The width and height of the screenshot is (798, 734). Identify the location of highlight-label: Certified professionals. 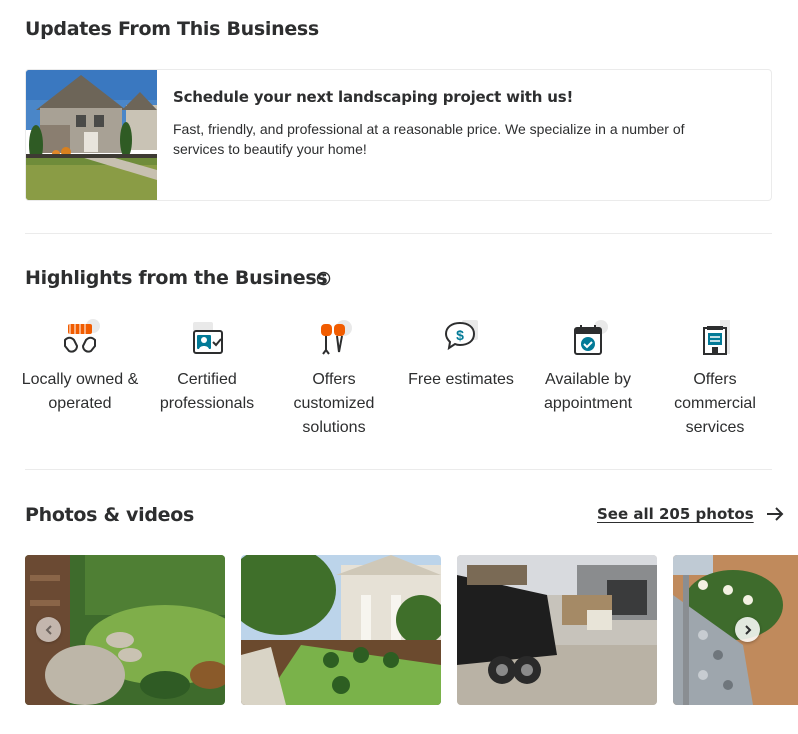
(207, 391).